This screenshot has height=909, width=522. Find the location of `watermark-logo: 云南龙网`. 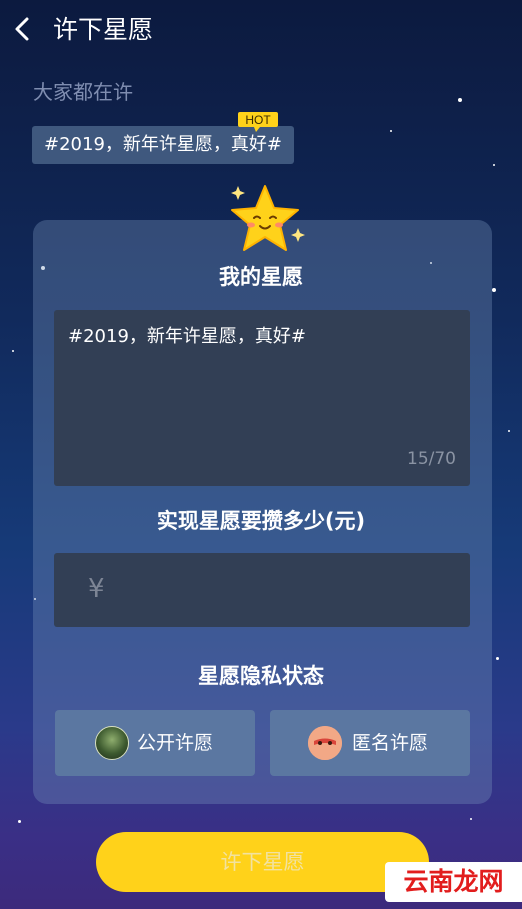

watermark-logo: 云南龙网 is located at coordinates (453, 882).